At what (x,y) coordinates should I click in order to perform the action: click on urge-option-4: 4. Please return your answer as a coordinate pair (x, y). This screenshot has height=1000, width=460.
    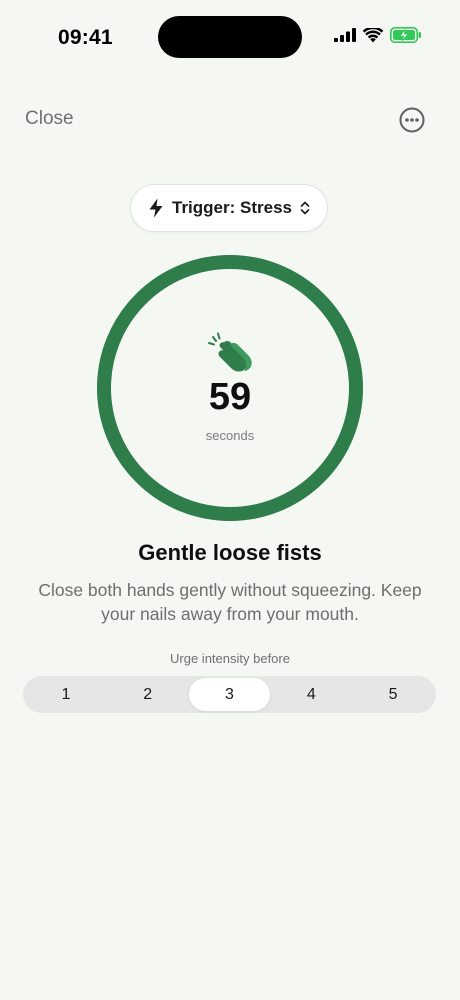
    Looking at the image, I should click on (311, 694).